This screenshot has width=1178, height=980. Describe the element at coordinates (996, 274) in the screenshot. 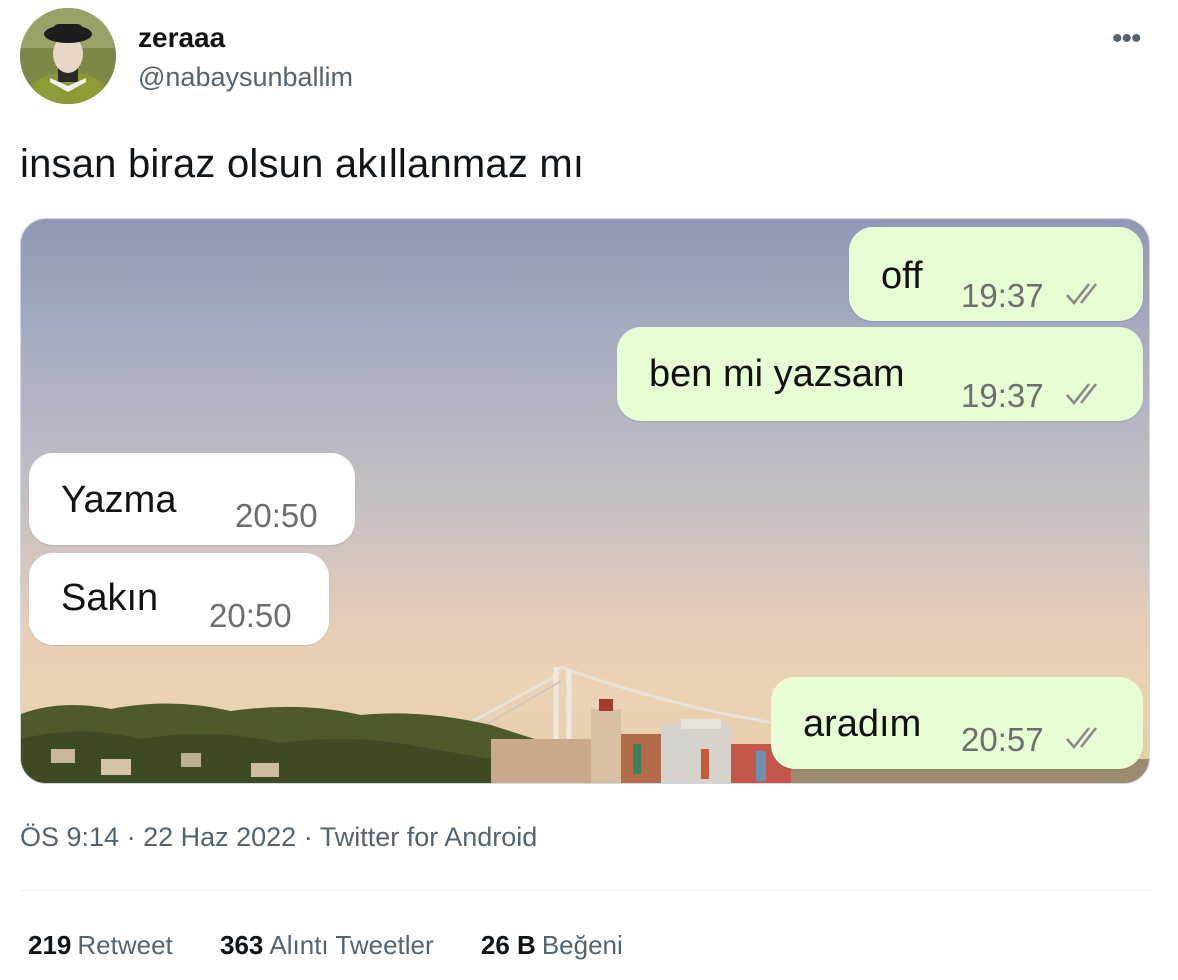

I see `message-bubble-outgoing: off 19:37` at that location.